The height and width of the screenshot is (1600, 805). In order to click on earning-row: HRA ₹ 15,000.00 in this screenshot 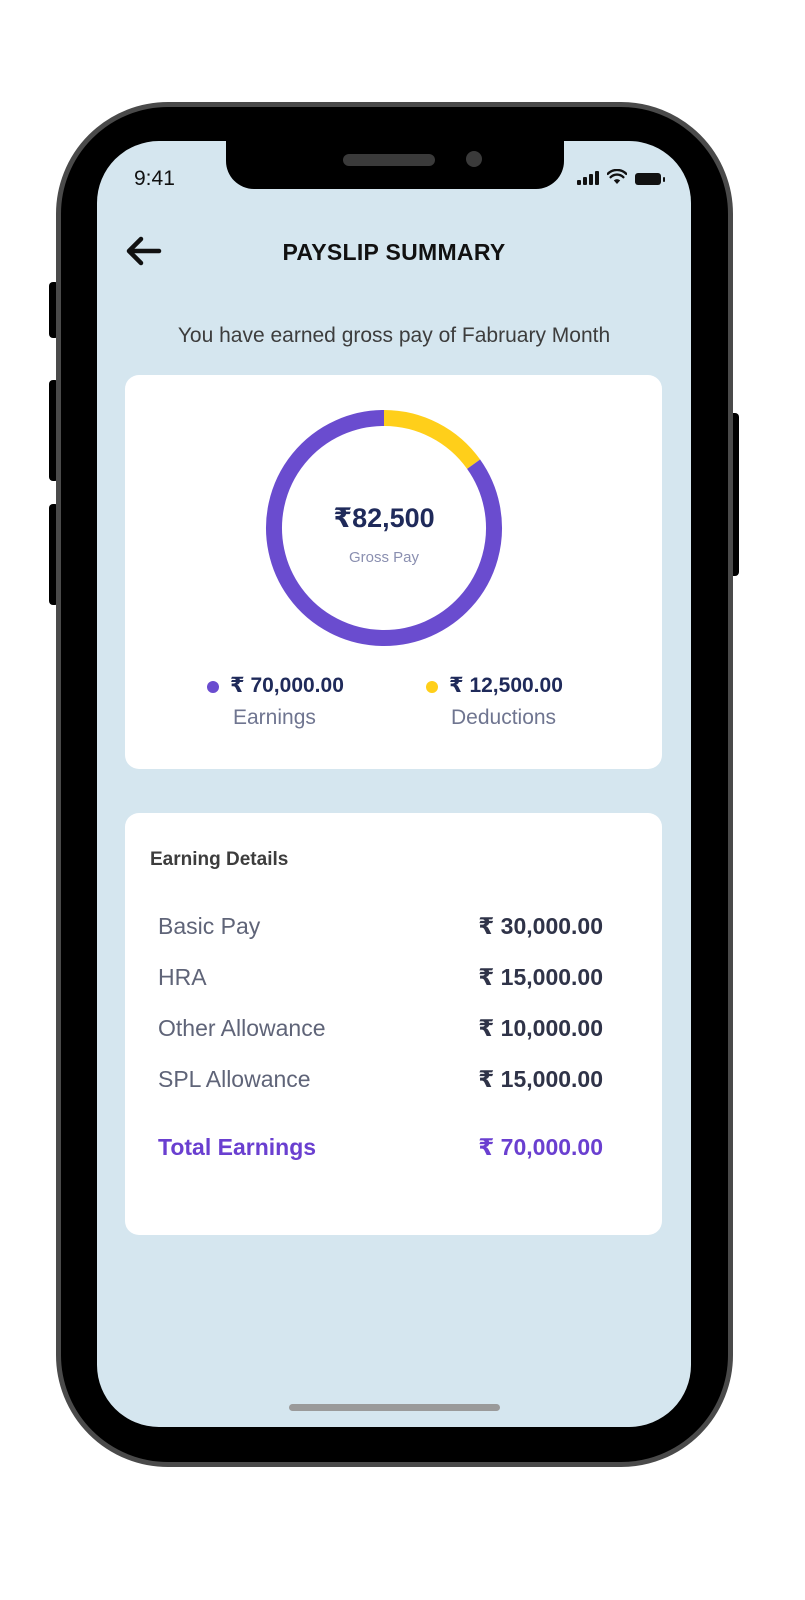, I will do `click(380, 979)`.